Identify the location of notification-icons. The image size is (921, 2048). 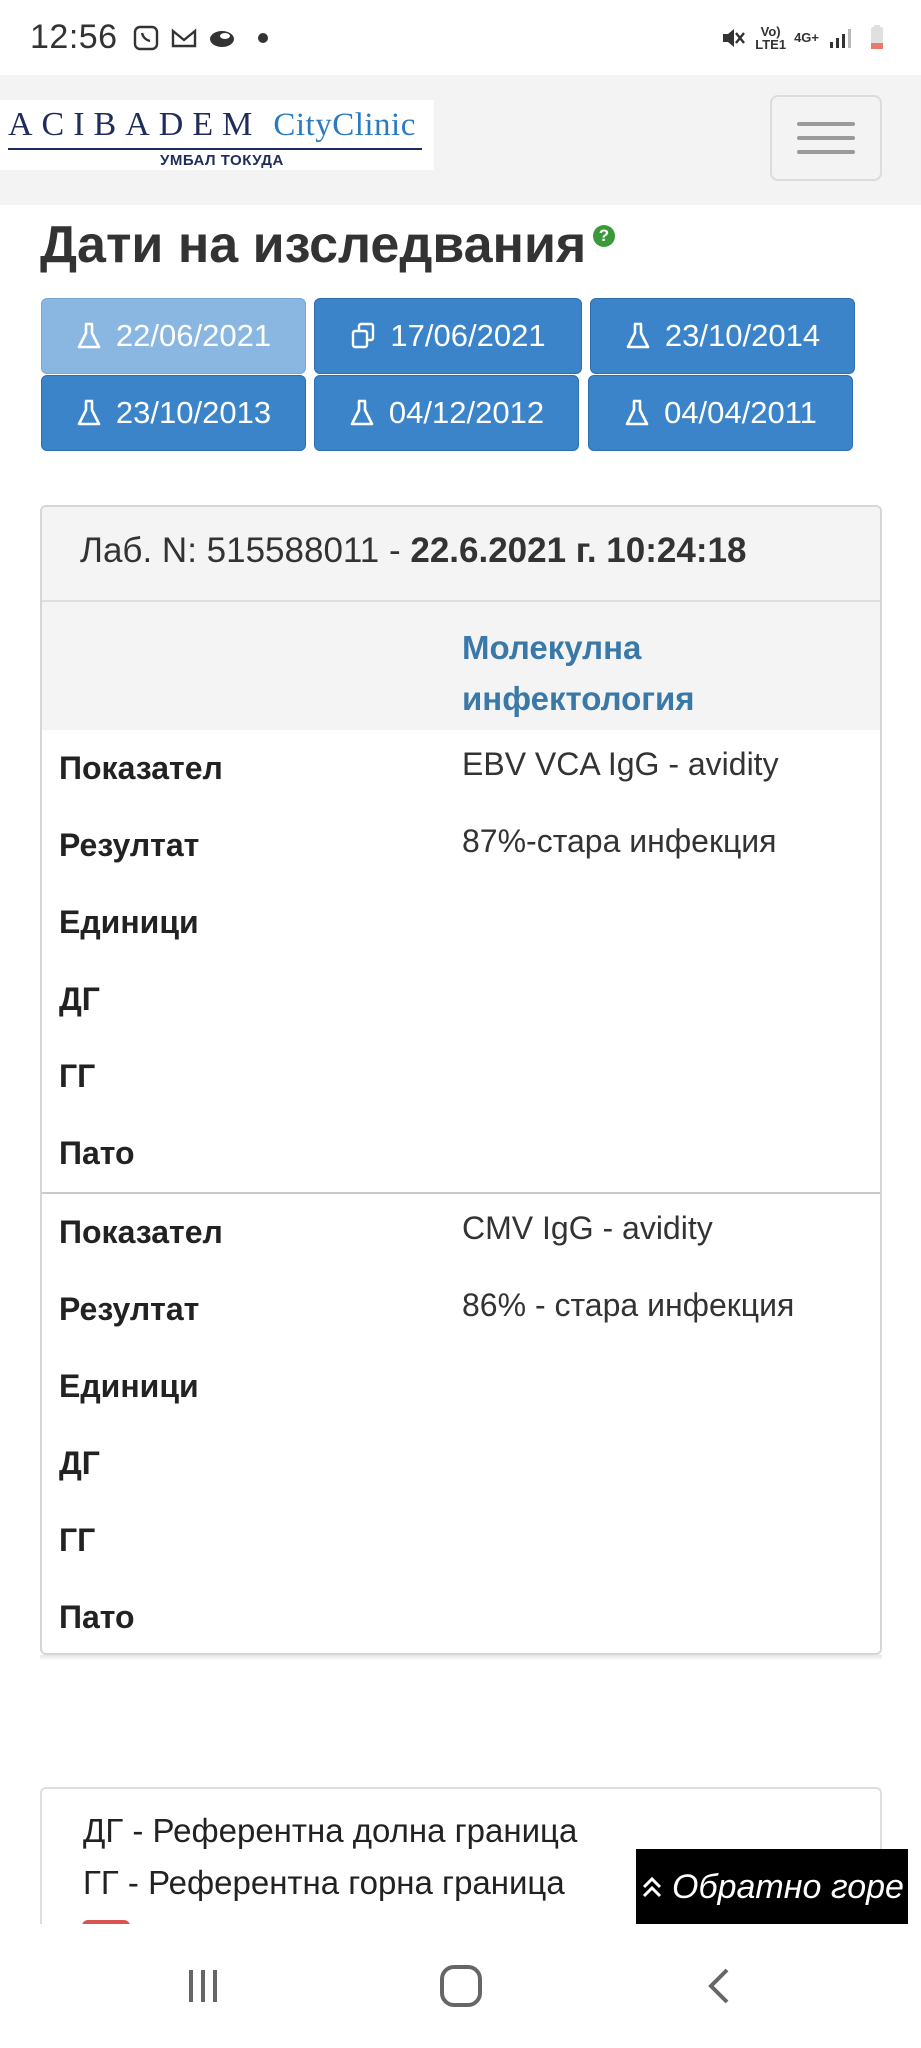
(200, 38).